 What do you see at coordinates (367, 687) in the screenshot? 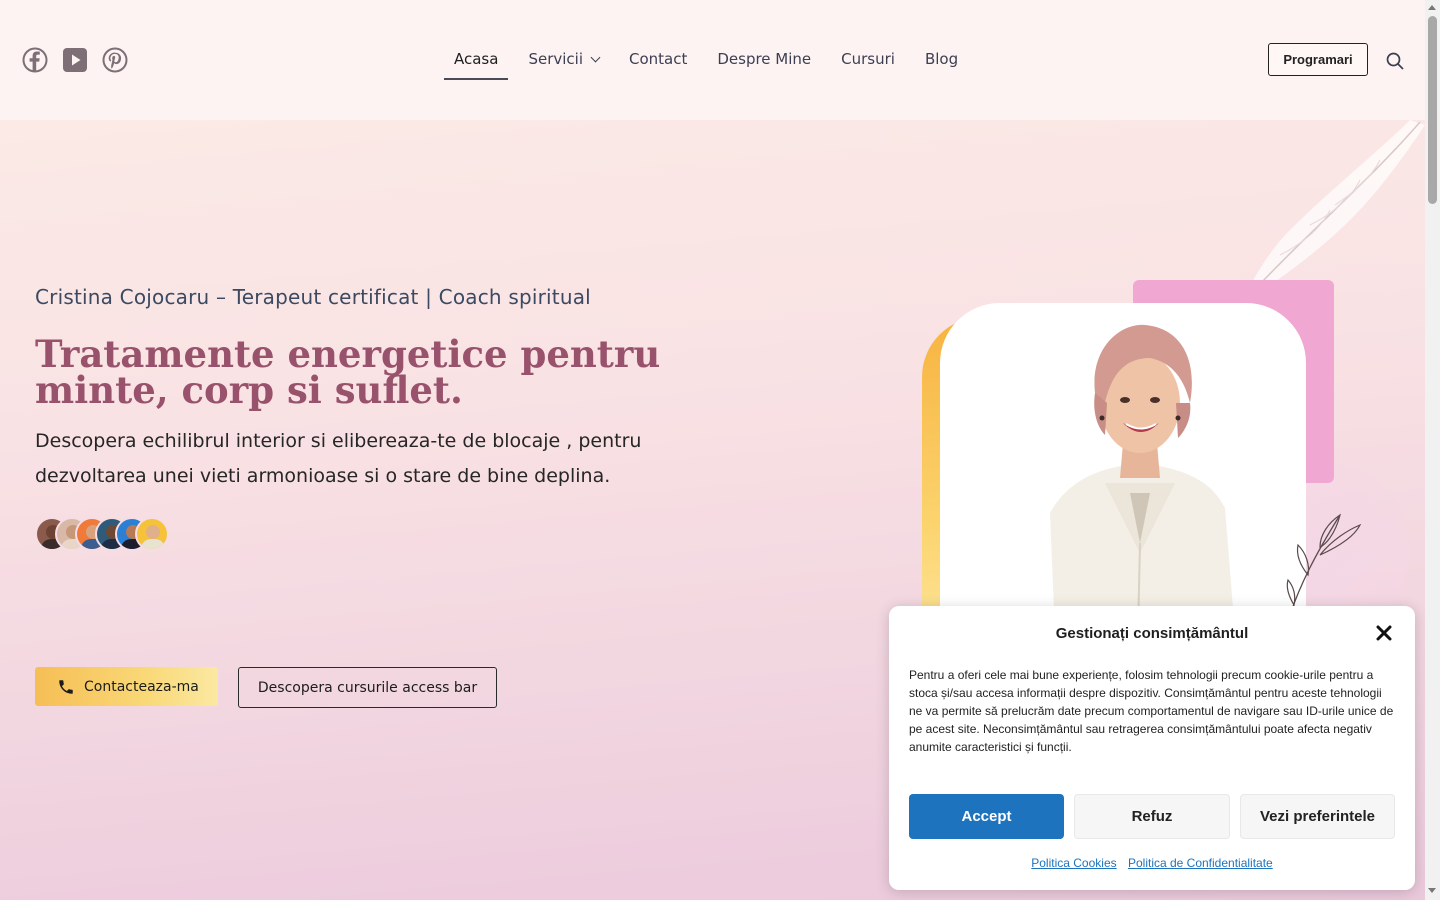
I see `courses-button: Descopera cursurile access bar` at bounding box center [367, 687].